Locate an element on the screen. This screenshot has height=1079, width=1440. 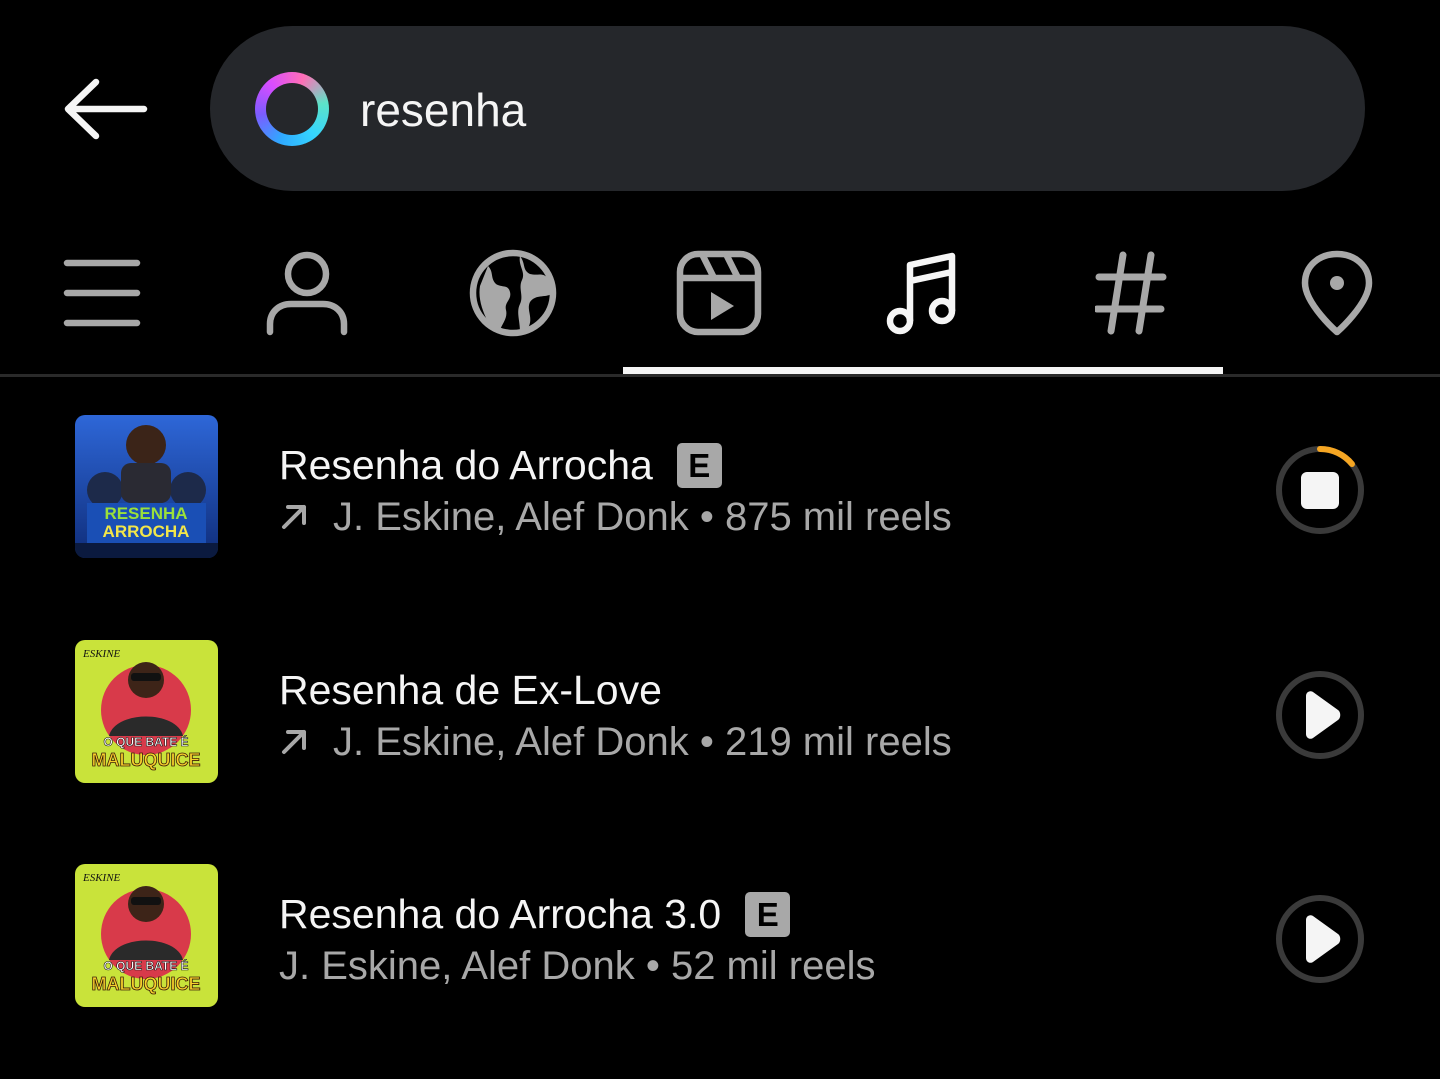
tab-audio is located at coordinates (923, 293).